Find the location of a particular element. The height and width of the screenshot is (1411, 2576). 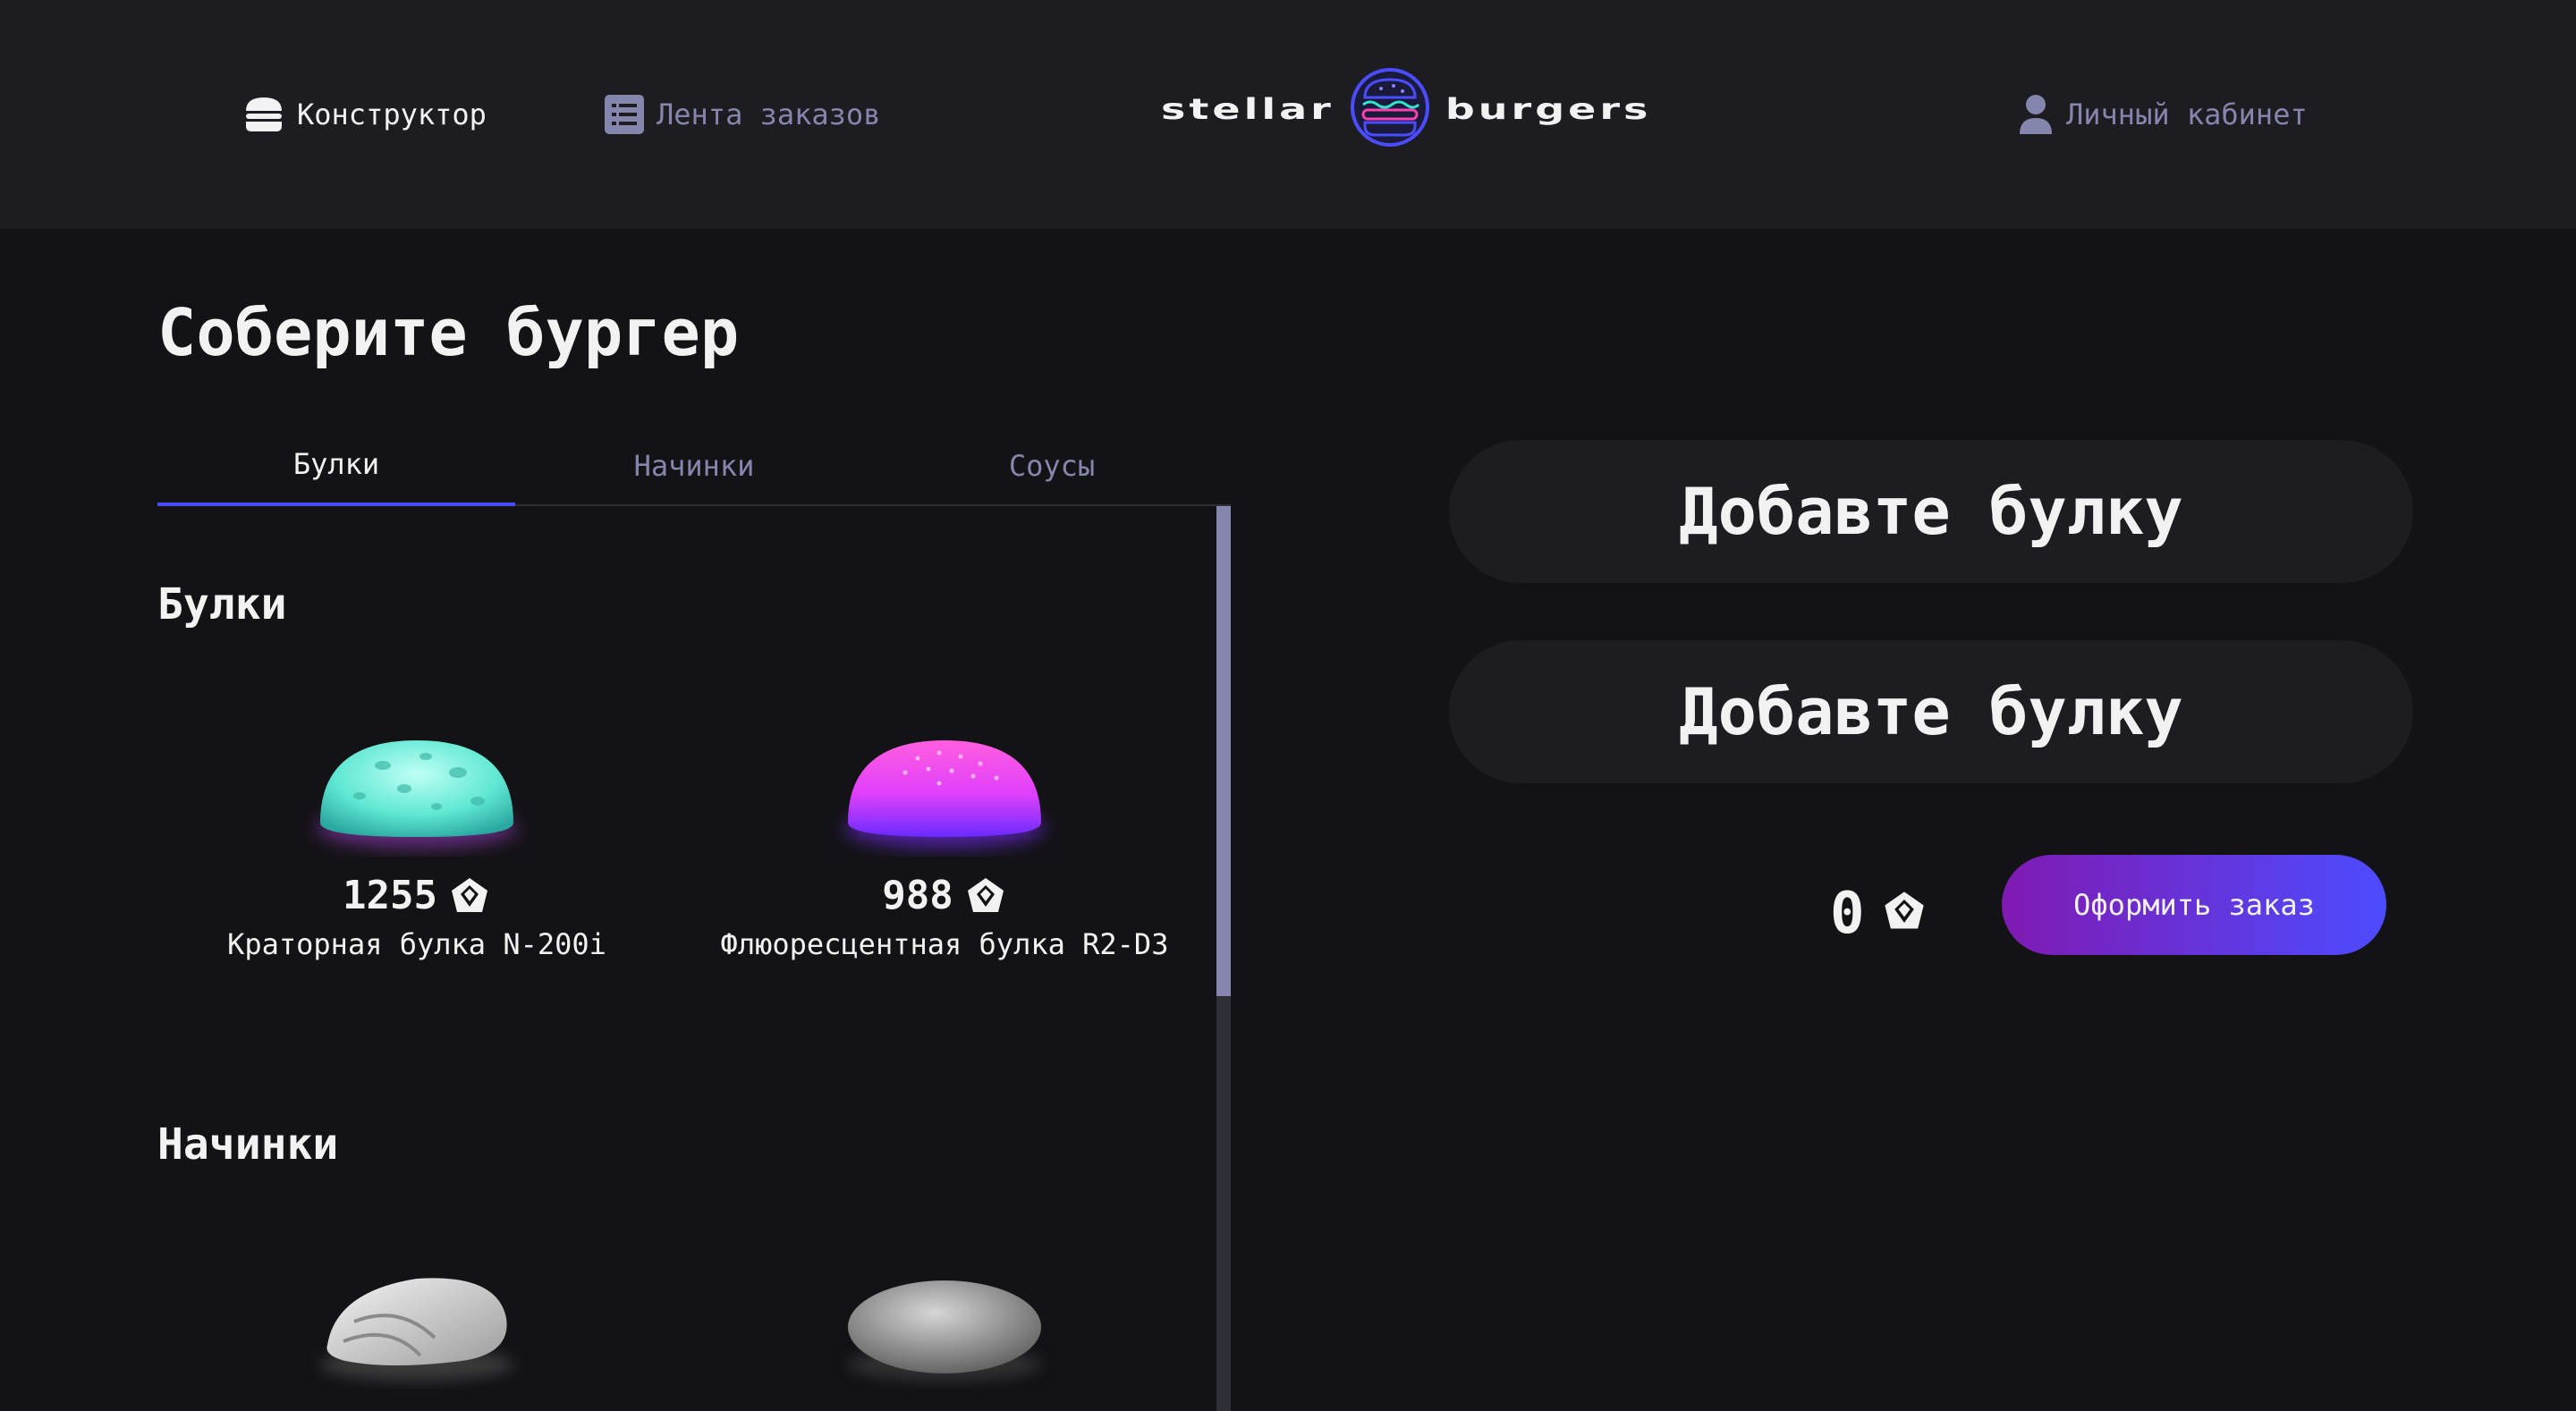

list-icon is located at coordinates (624, 114).